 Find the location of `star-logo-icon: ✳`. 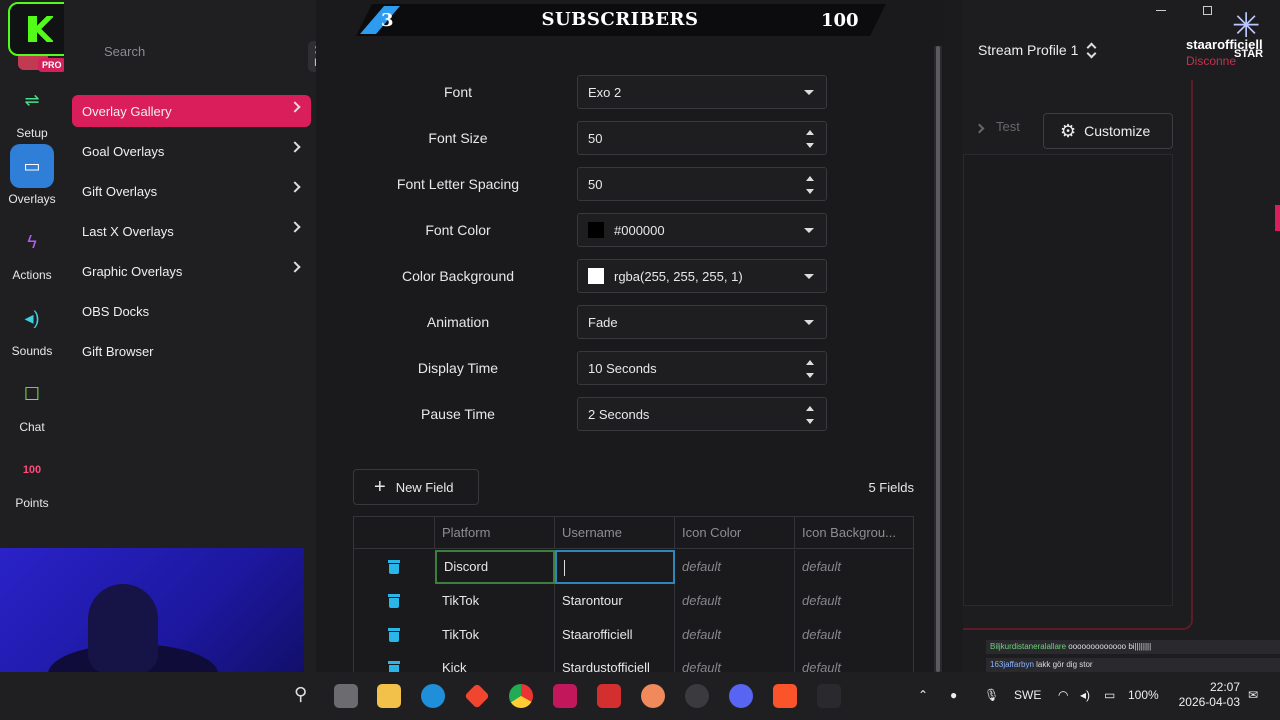

star-logo-icon: ✳ is located at coordinates (1246, 26).